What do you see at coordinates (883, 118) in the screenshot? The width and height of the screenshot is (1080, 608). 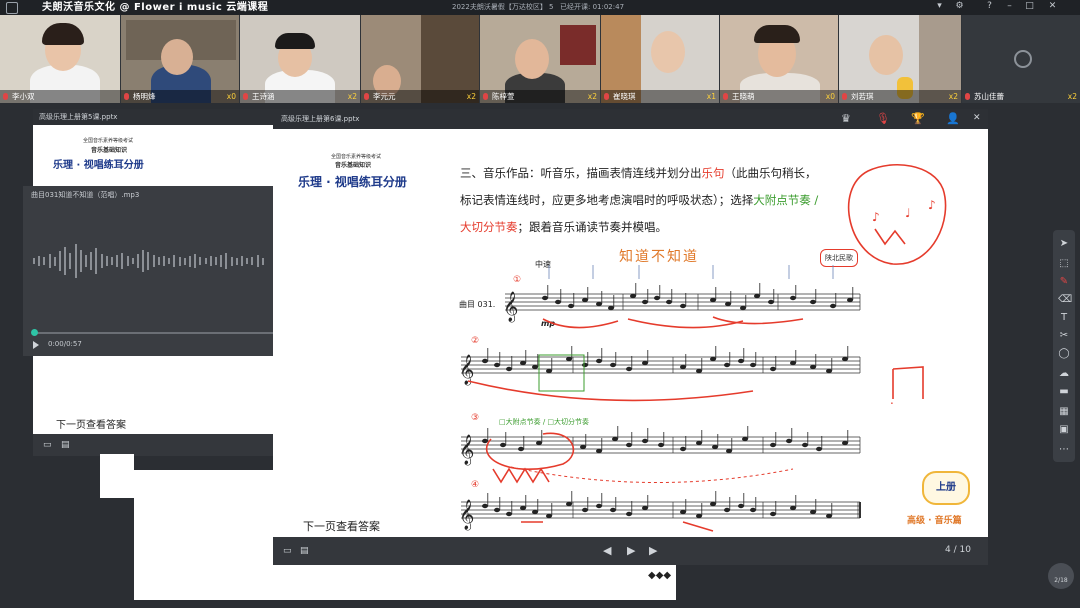 I see `mic-off-icon: 🎙` at bounding box center [883, 118].